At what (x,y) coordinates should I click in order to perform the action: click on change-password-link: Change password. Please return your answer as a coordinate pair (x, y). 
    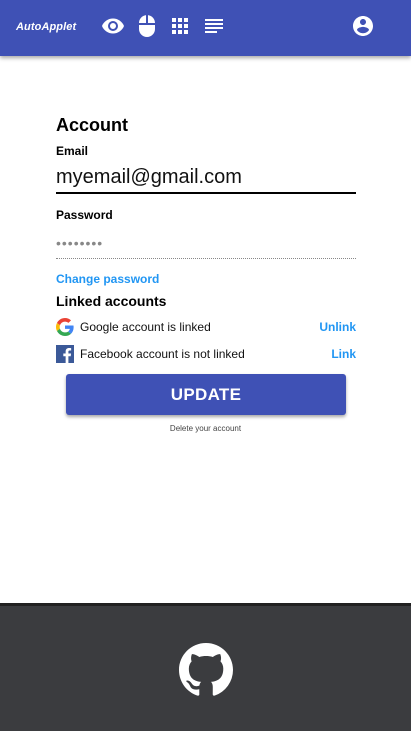
    Looking at the image, I should click on (107, 279).